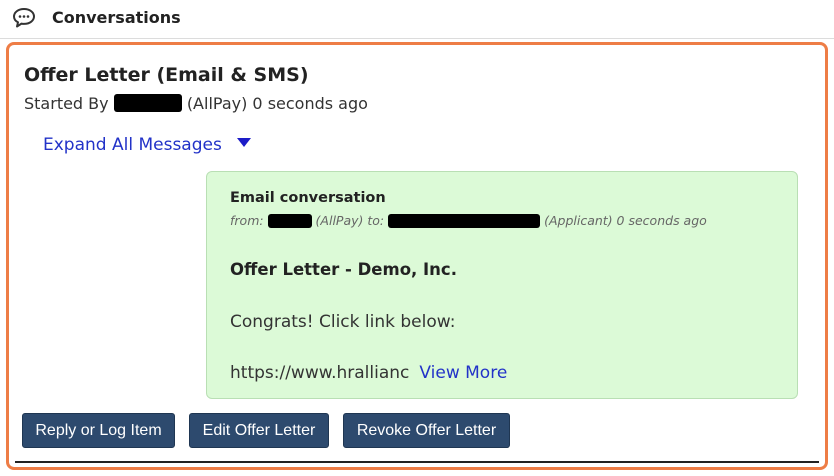 This screenshot has height=476, width=834. Describe the element at coordinates (24, 18) in the screenshot. I see `chat-bubble-icon` at that location.